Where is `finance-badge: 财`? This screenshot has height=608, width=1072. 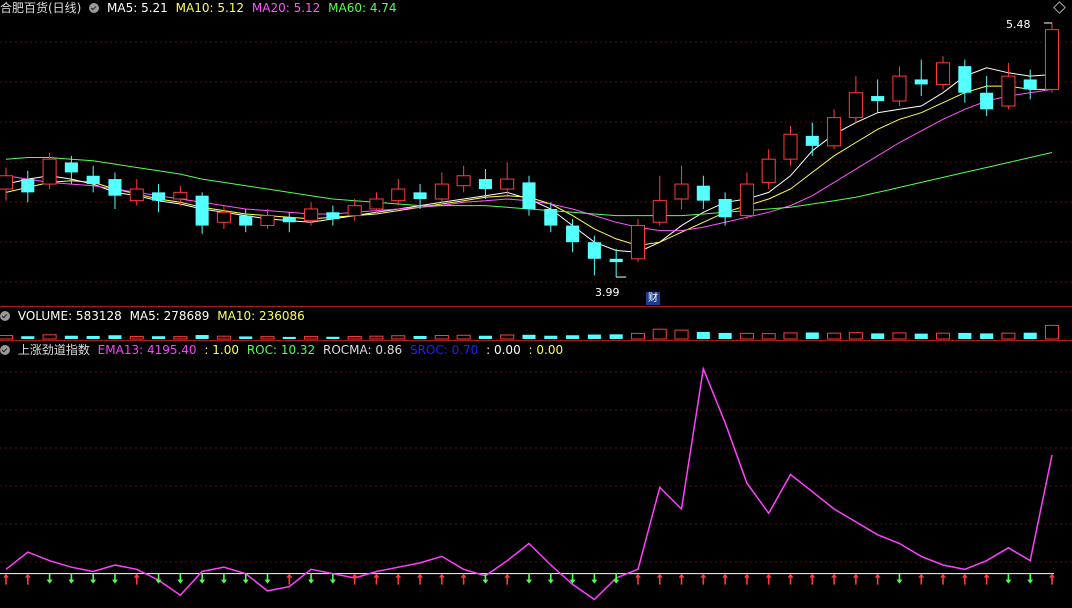
finance-badge: 财 is located at coordinates (653, 298).